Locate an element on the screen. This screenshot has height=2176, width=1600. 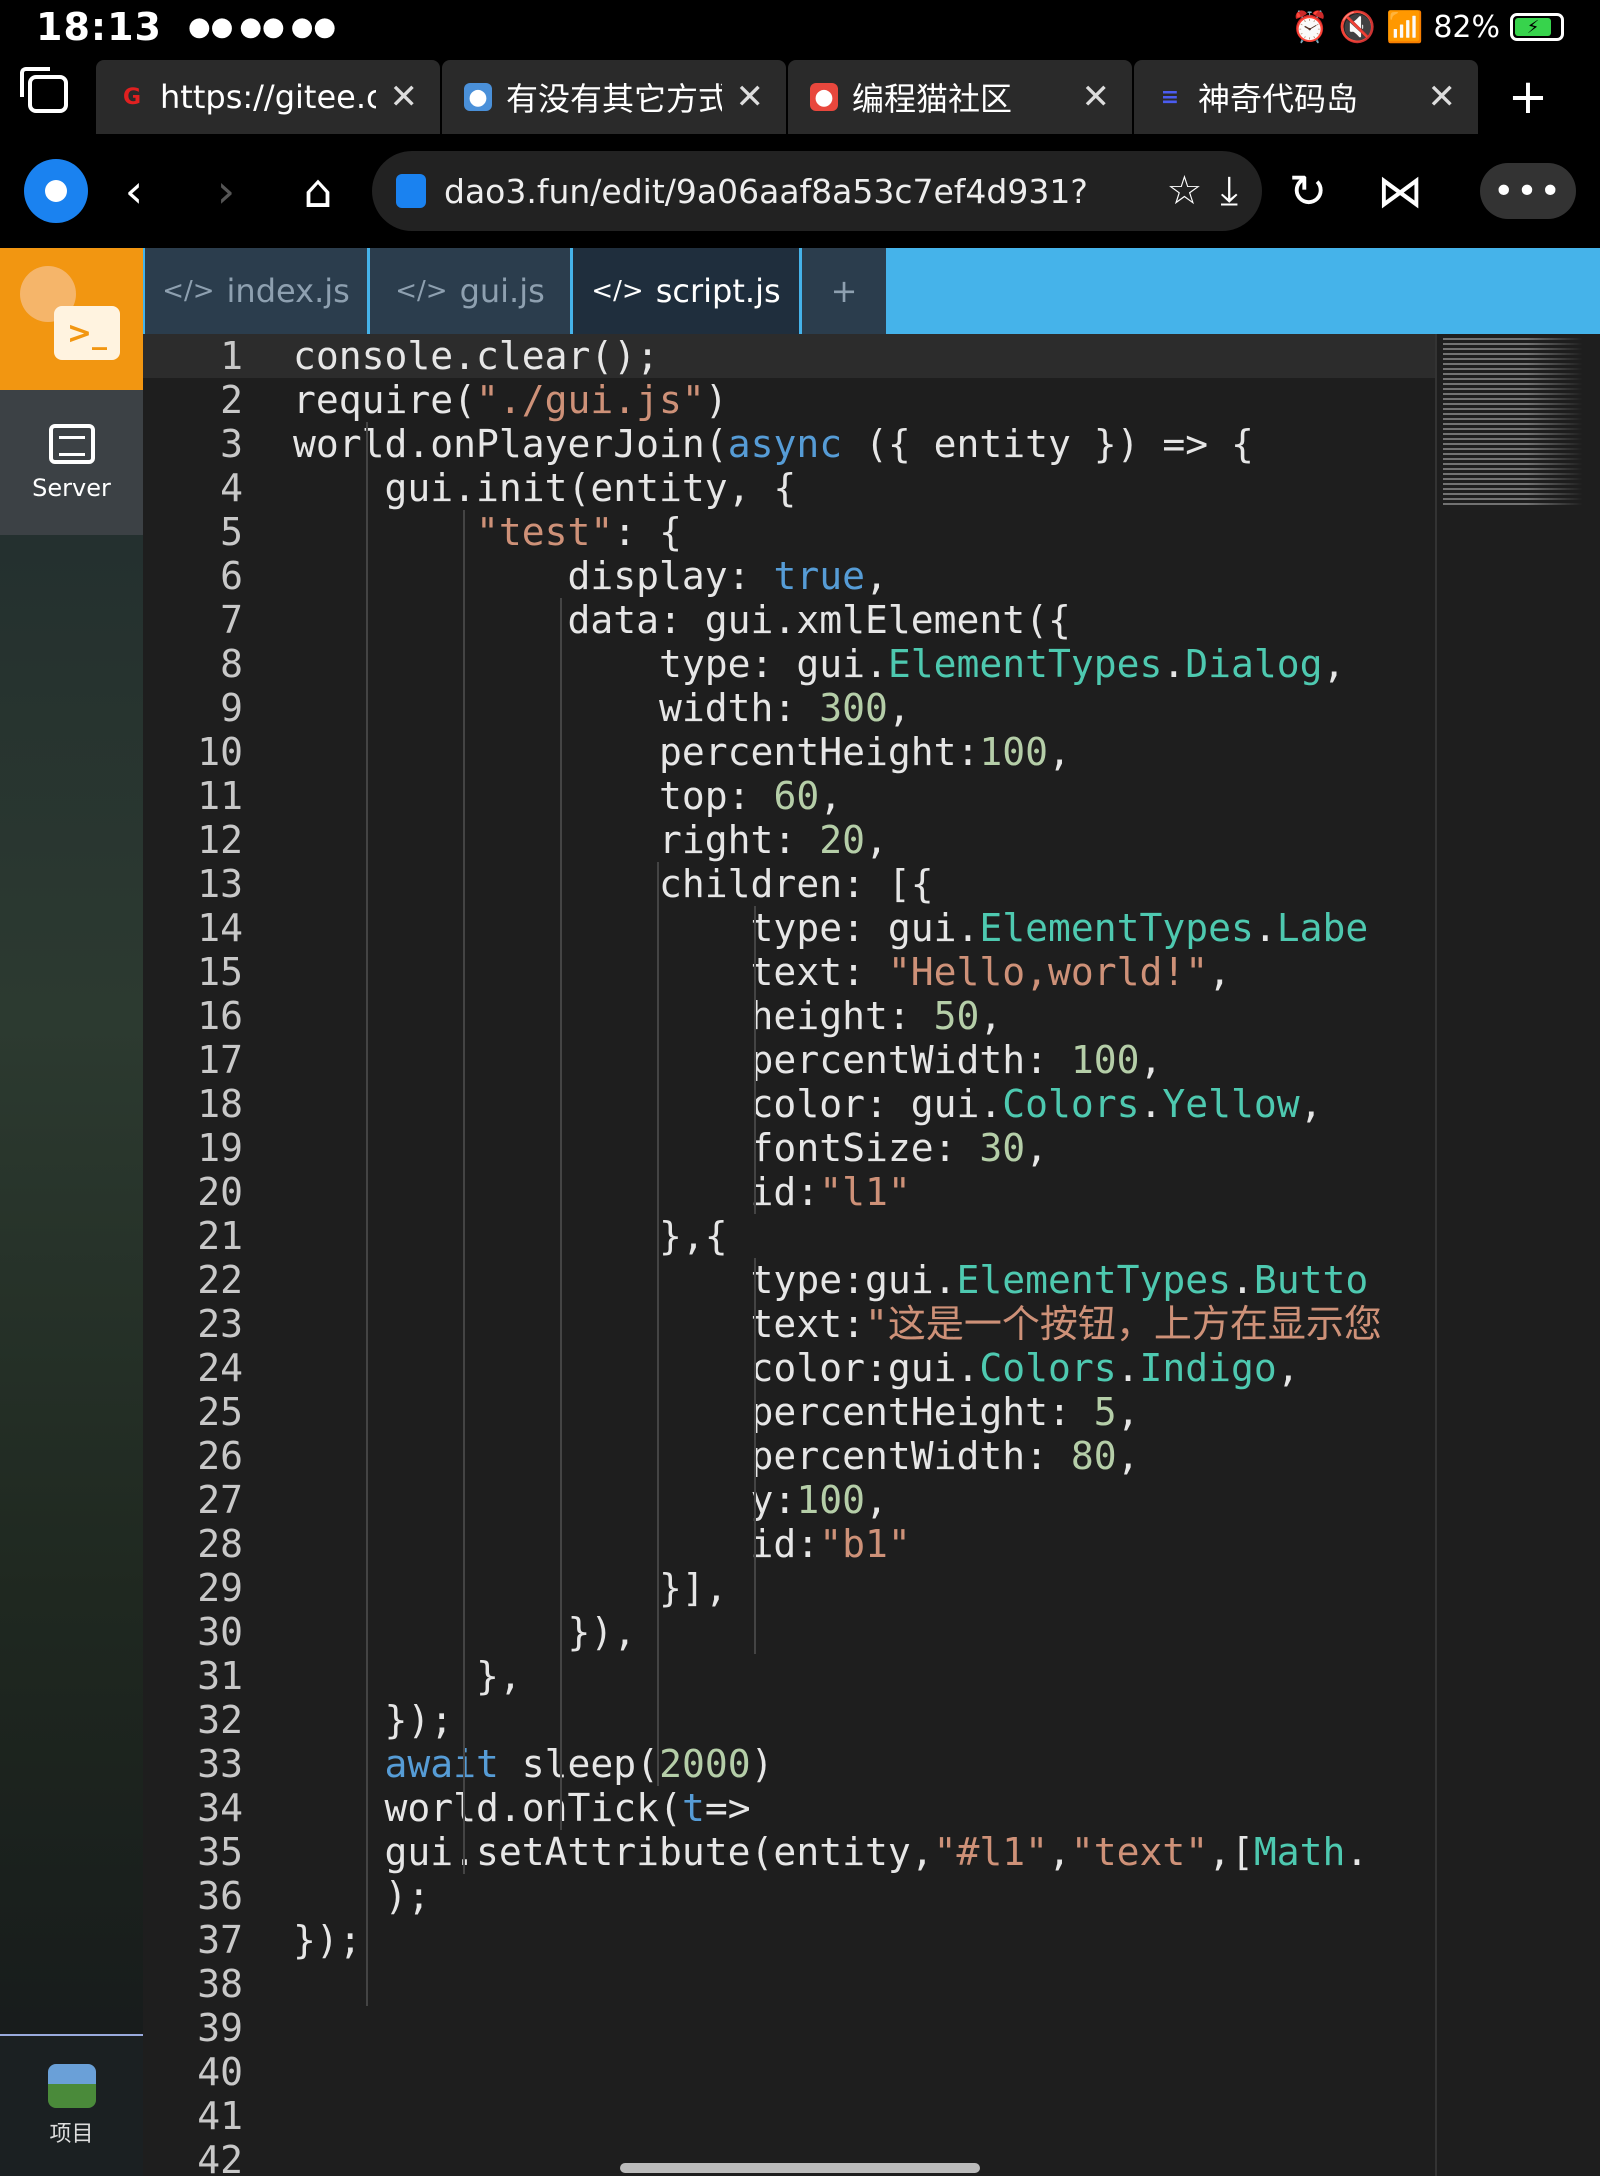
browser-tab: ● 编程猫社区 ✕ is located at coordinates (960, 97).